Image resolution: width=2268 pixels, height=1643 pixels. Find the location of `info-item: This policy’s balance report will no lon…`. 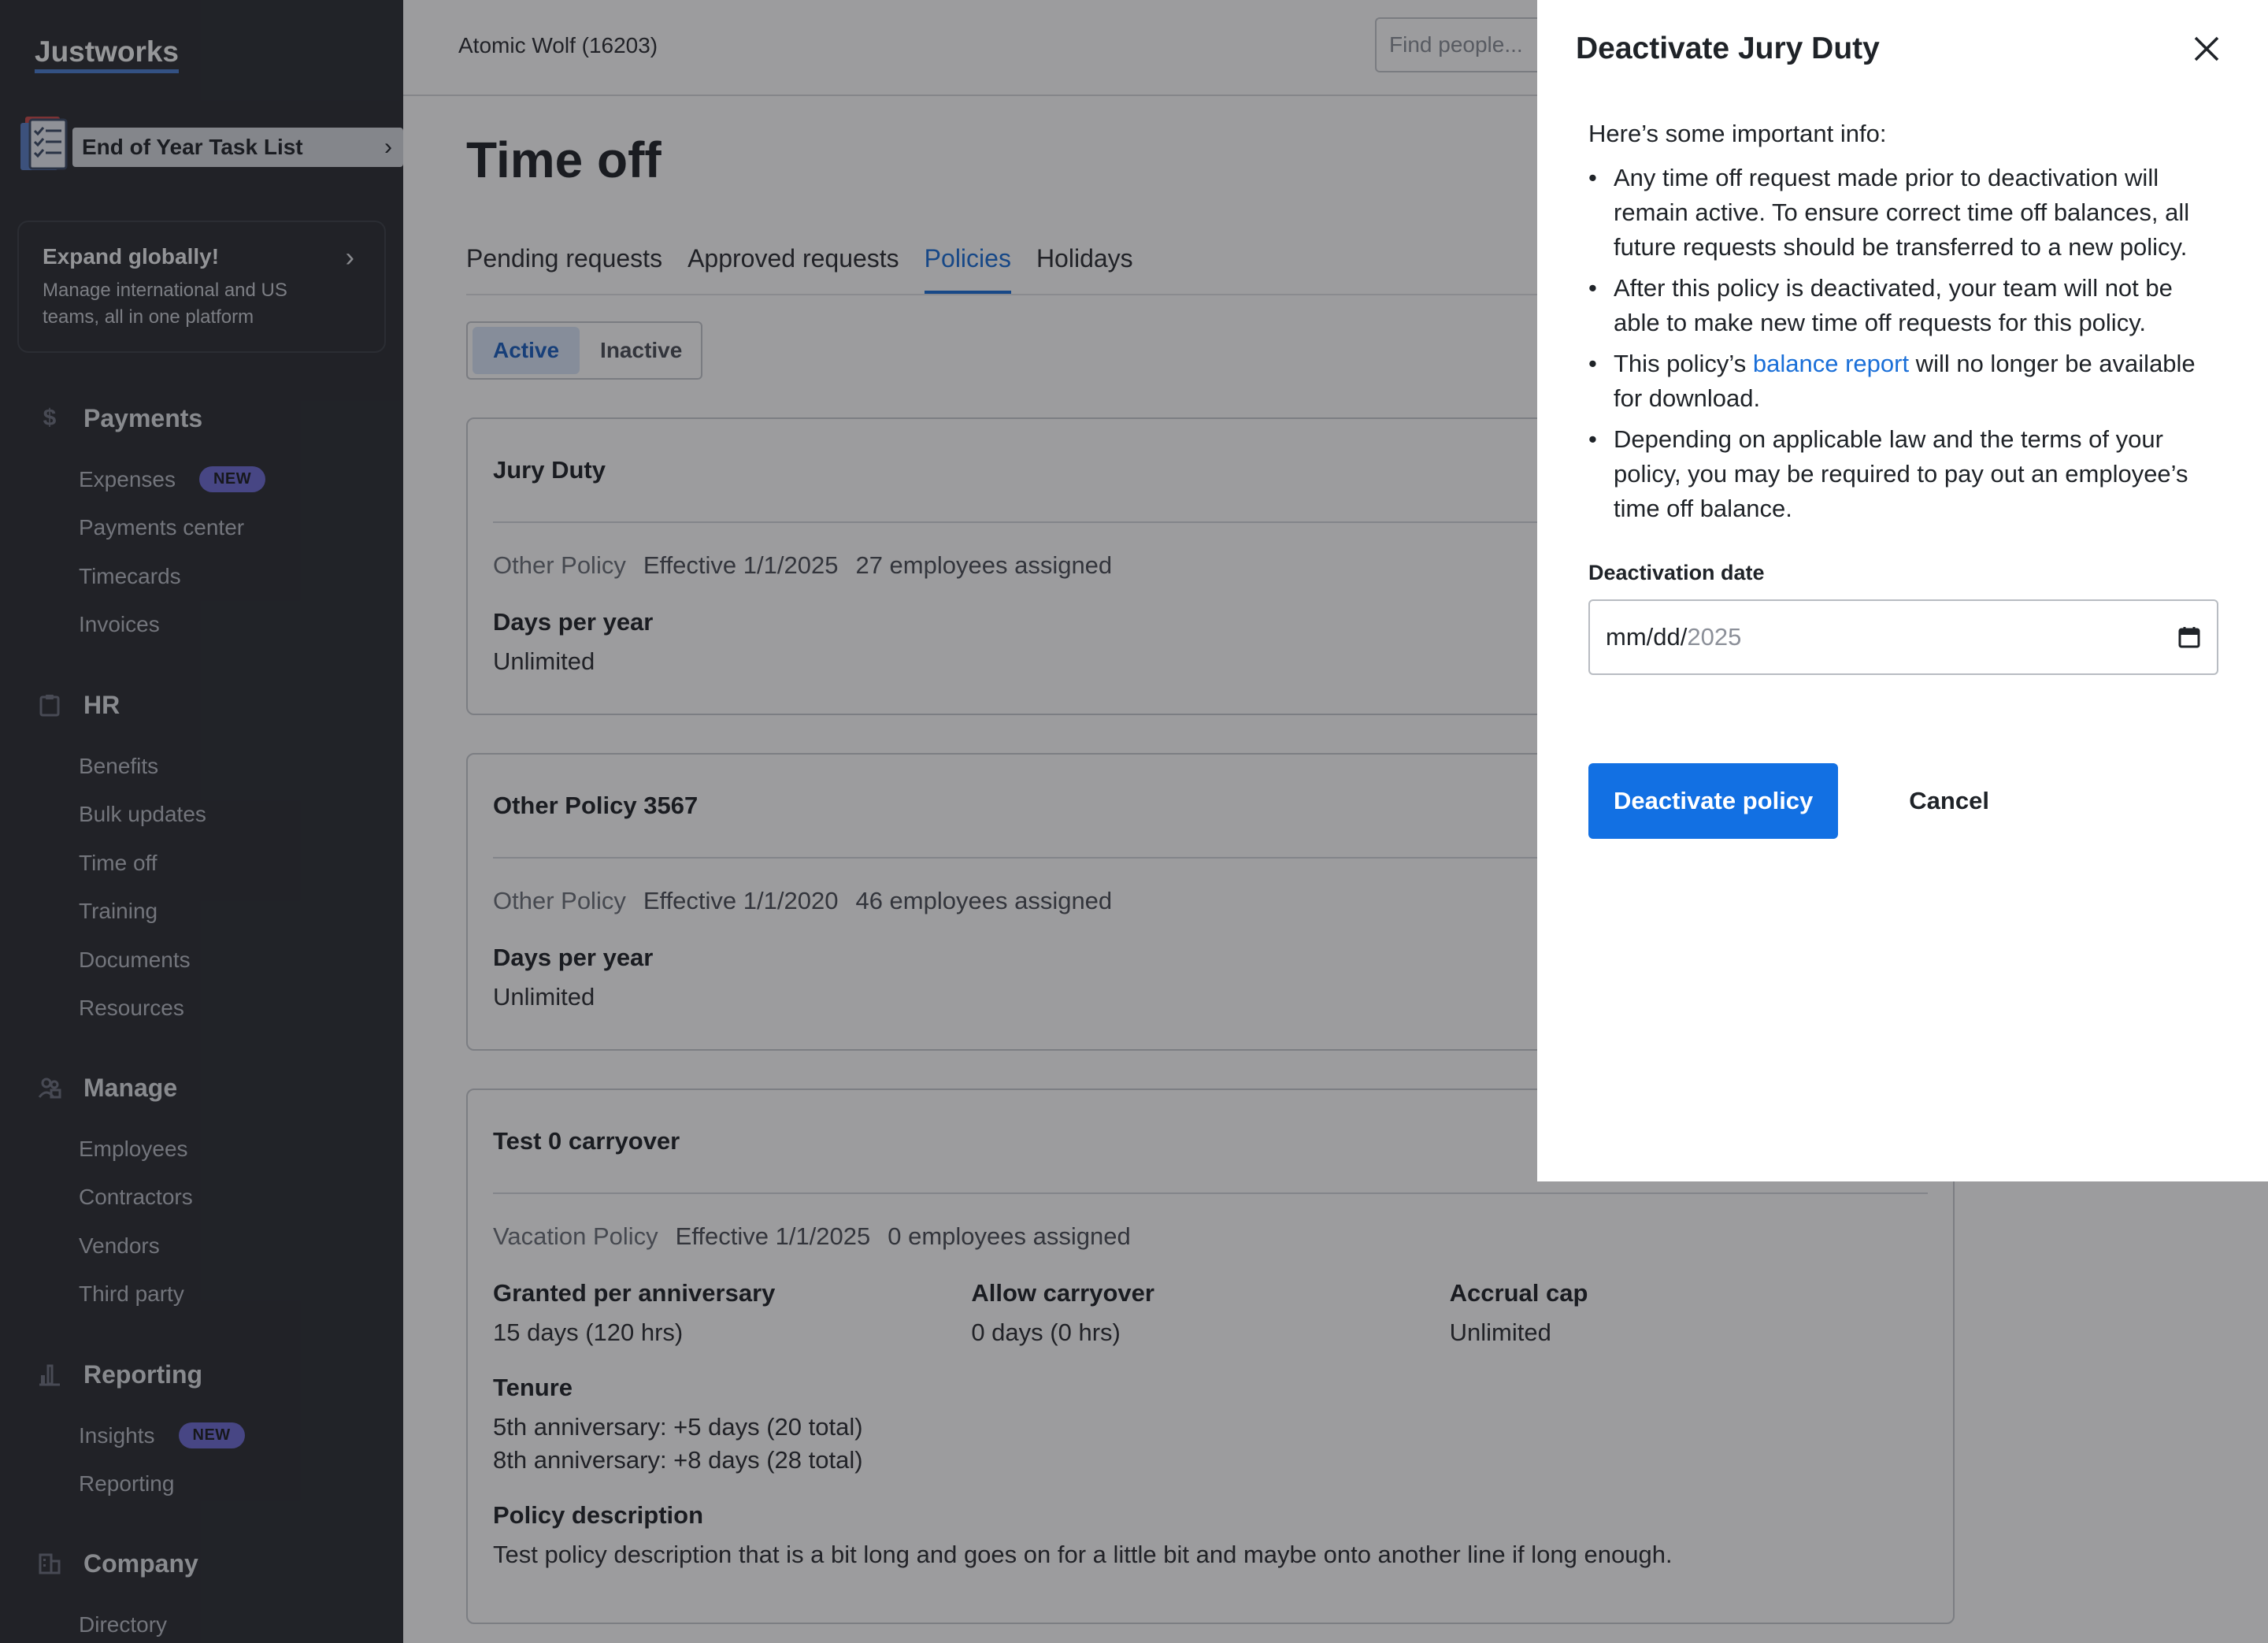

info-item: This policy’s balance report will no lon… is located at coordinates (1903, 381).